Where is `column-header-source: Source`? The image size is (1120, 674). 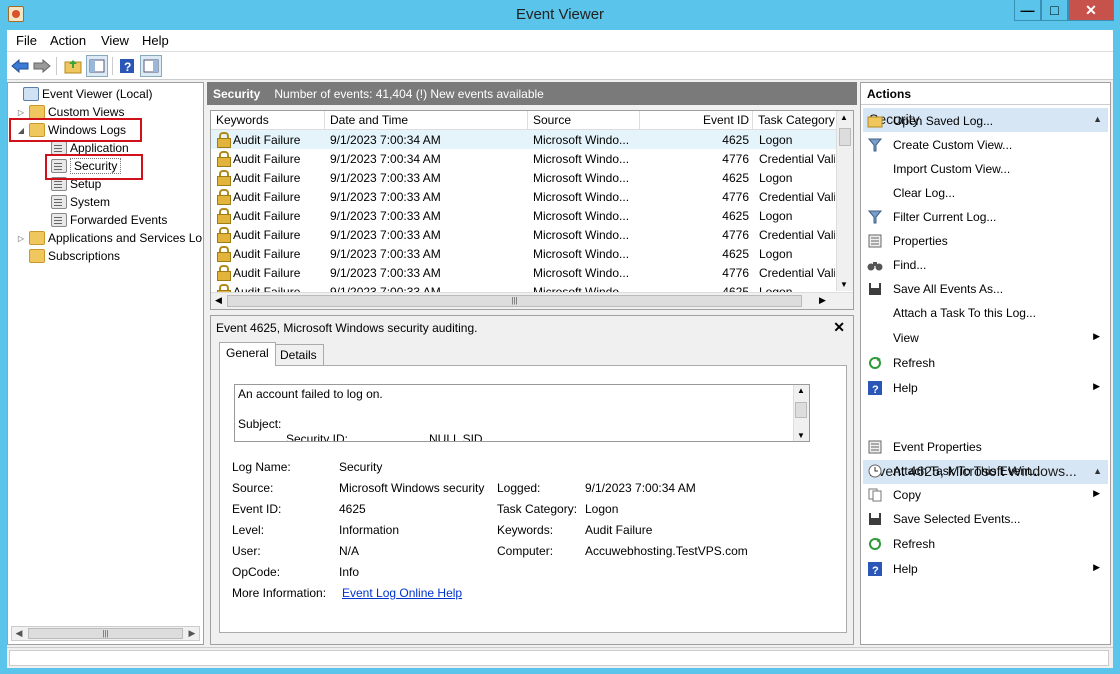
column-header-source: Source is located at coordinates (552, 120).